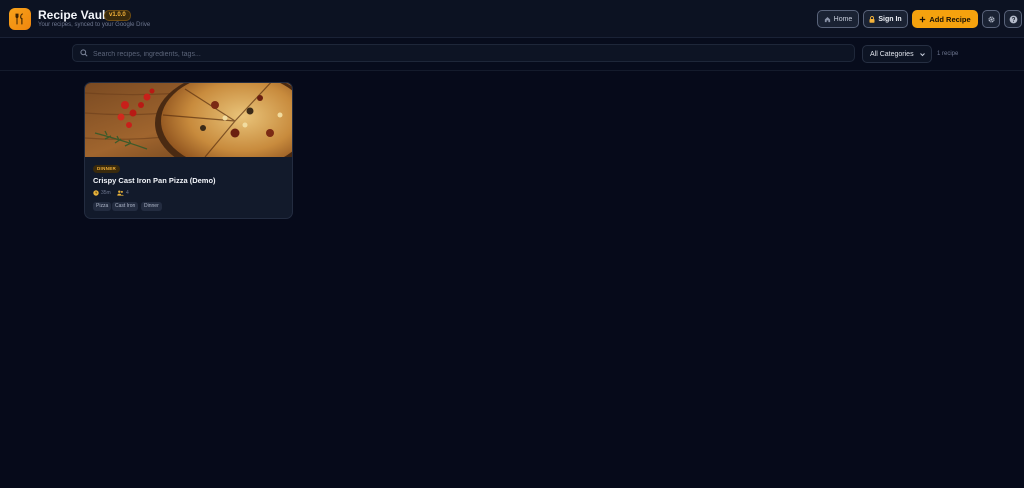 The height and width of the screenshot is (488, 1024). What do you see at coordinates (950, 19) in the screenshot?
I see `add-recipe-label: Add Recipe` at bounding box center [950, 19].